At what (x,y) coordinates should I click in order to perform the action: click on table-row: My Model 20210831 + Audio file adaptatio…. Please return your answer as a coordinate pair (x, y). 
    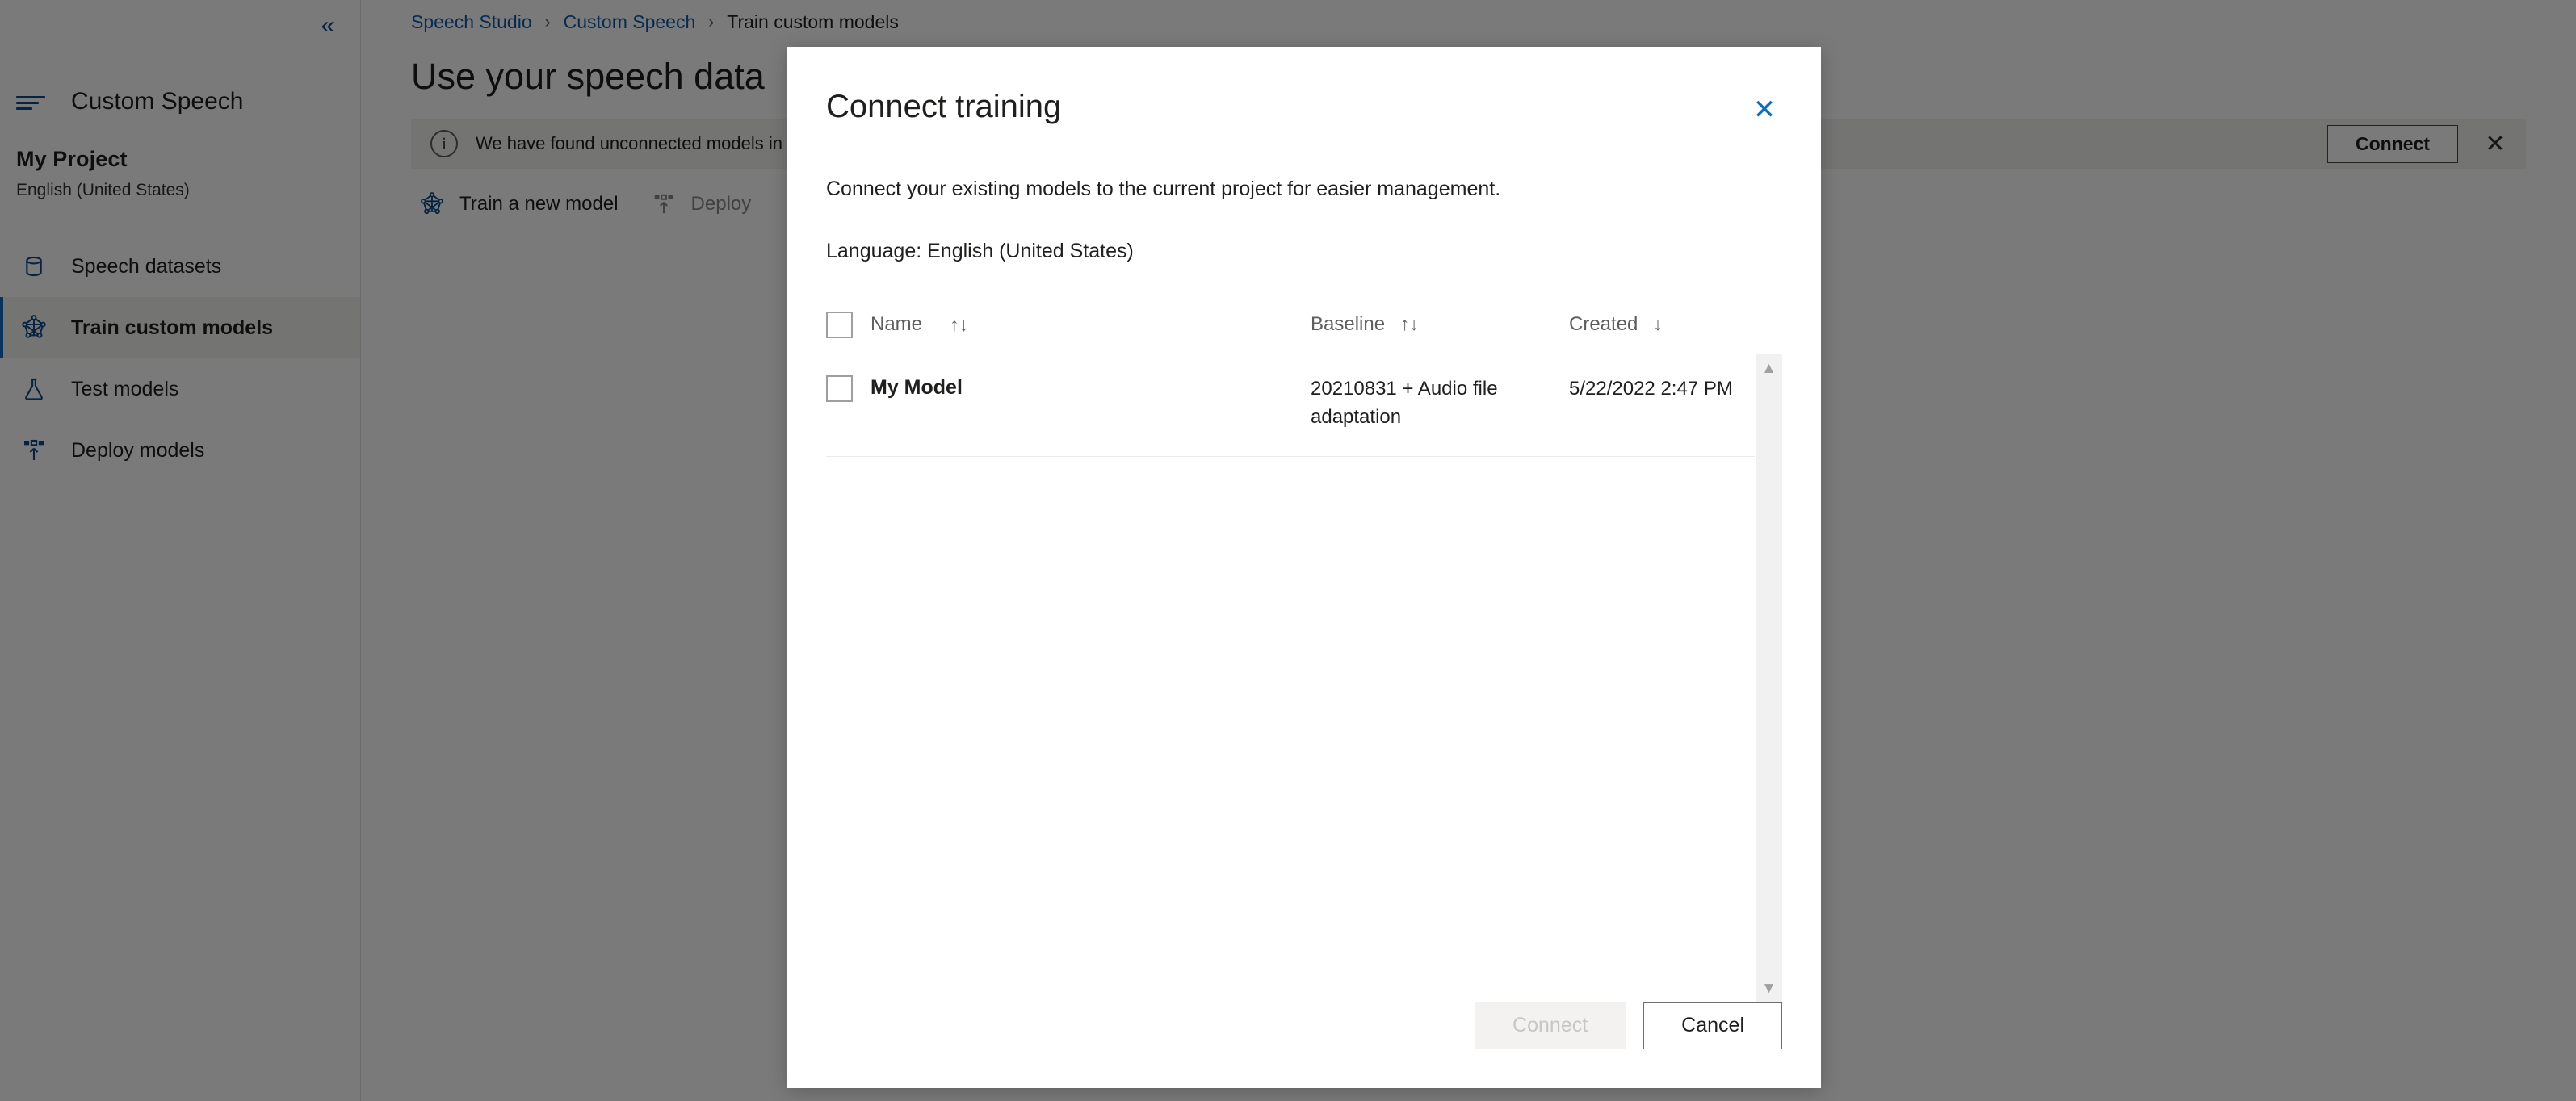
    Looking at the image, I should click on (1290, 405).